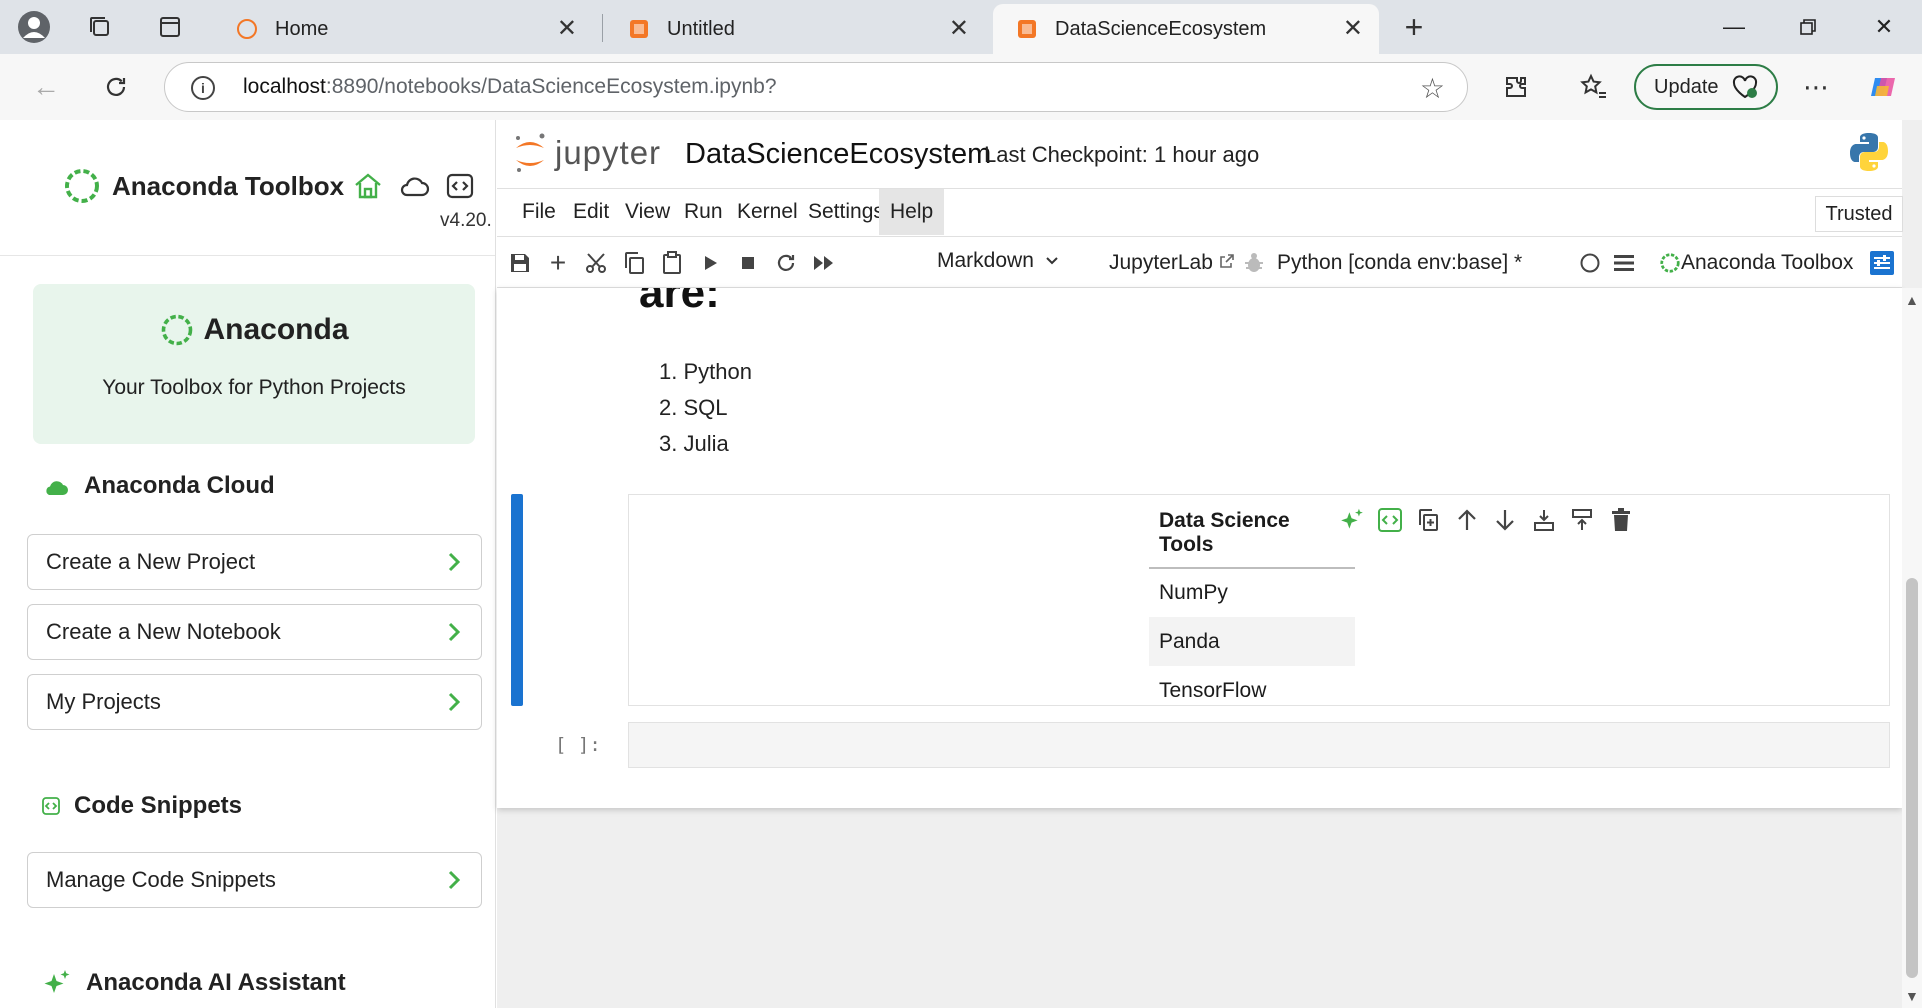  I want to click on insert-above-icon, so click(1582, 520).